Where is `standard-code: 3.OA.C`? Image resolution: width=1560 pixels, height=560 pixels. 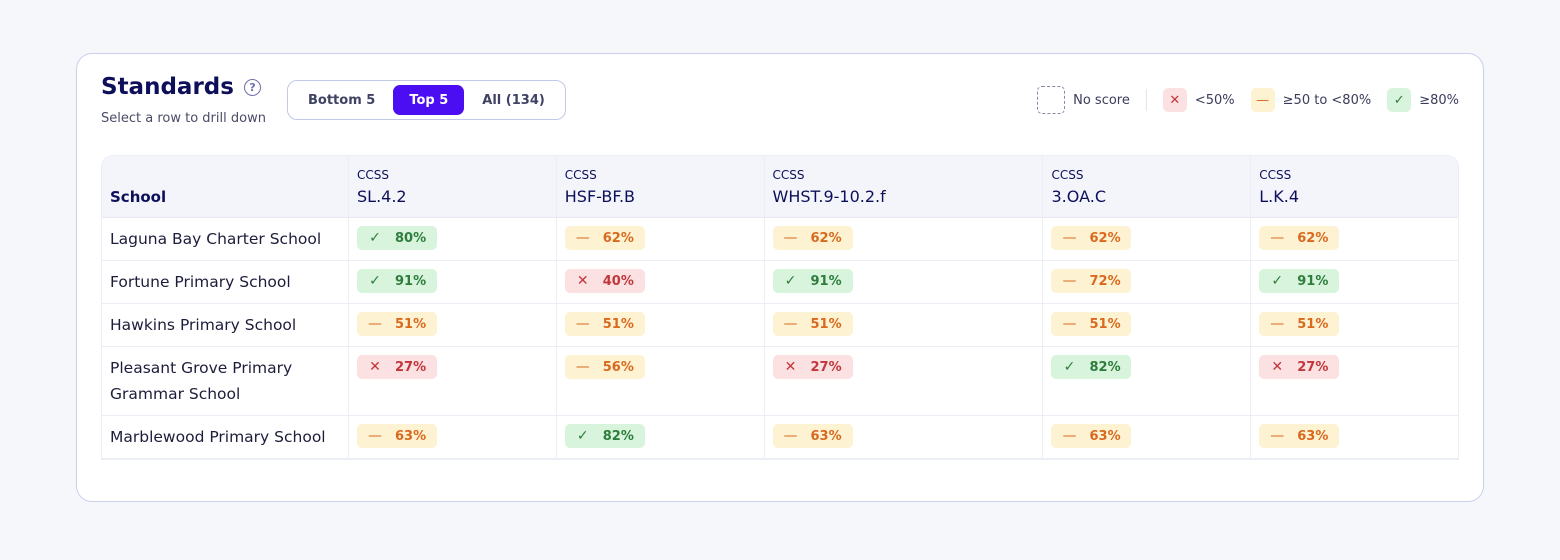
standard-code: 3.OA.C is located at coordinates (1078, 196).